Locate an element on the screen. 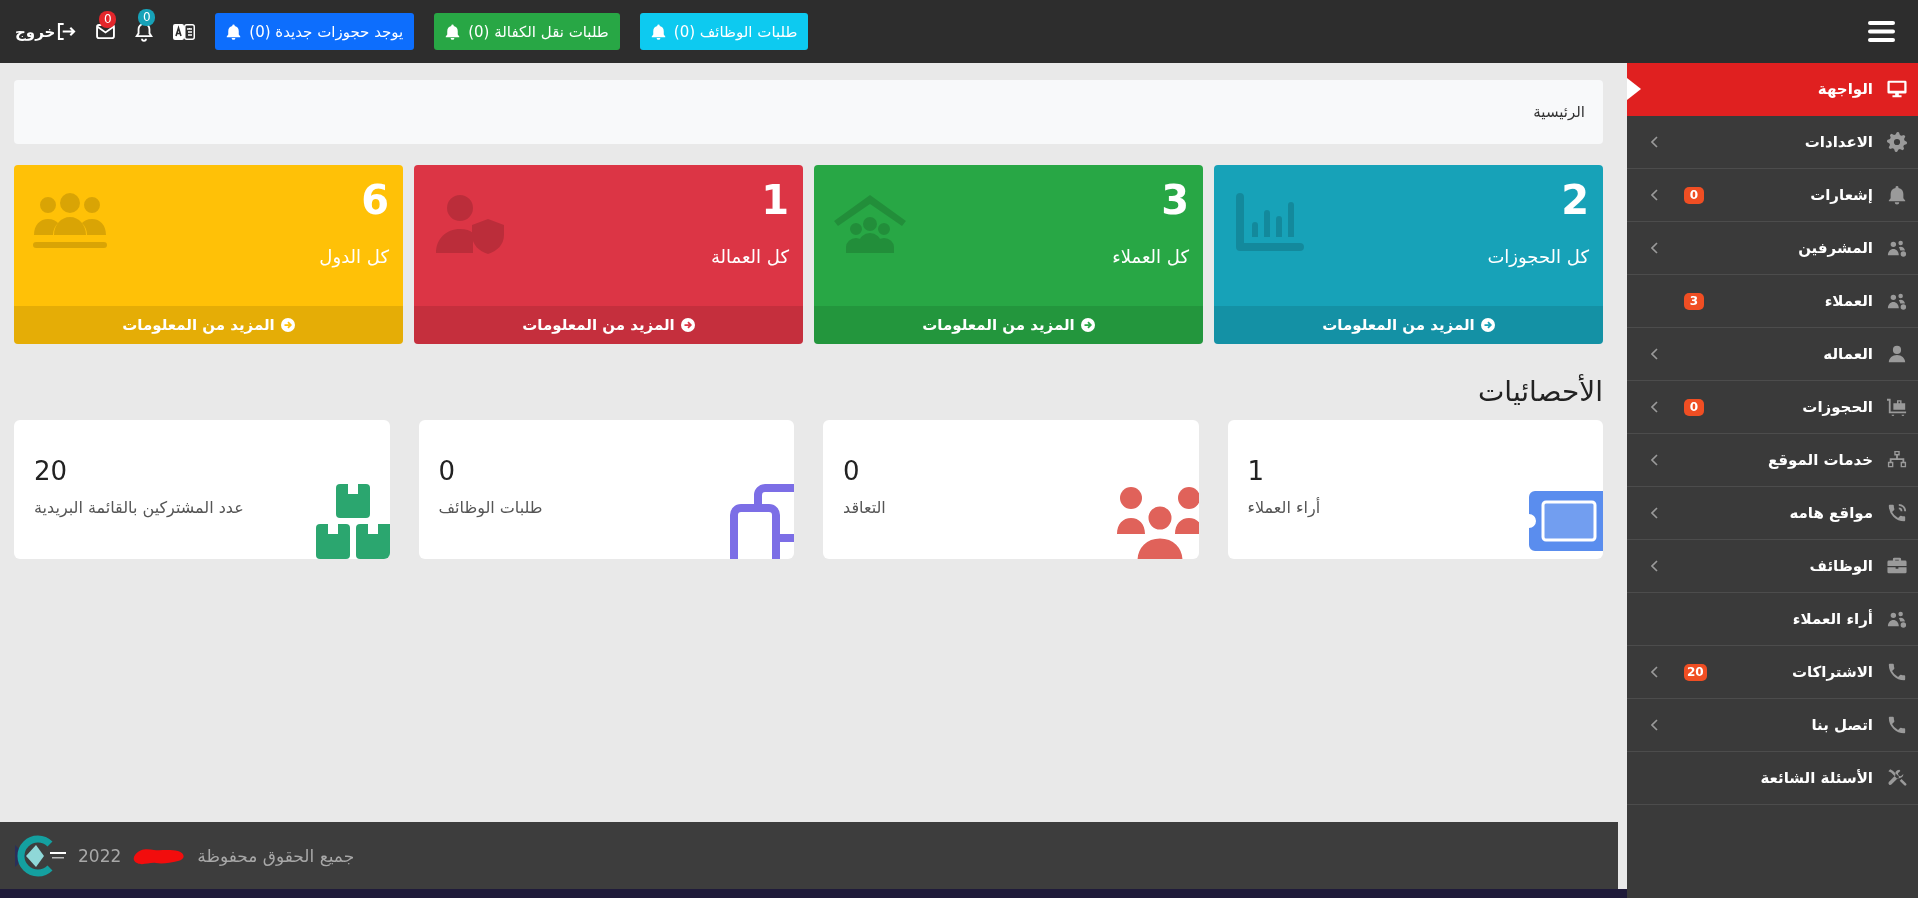  card-label: كل العملاء is located at coordinates (1150, 257).